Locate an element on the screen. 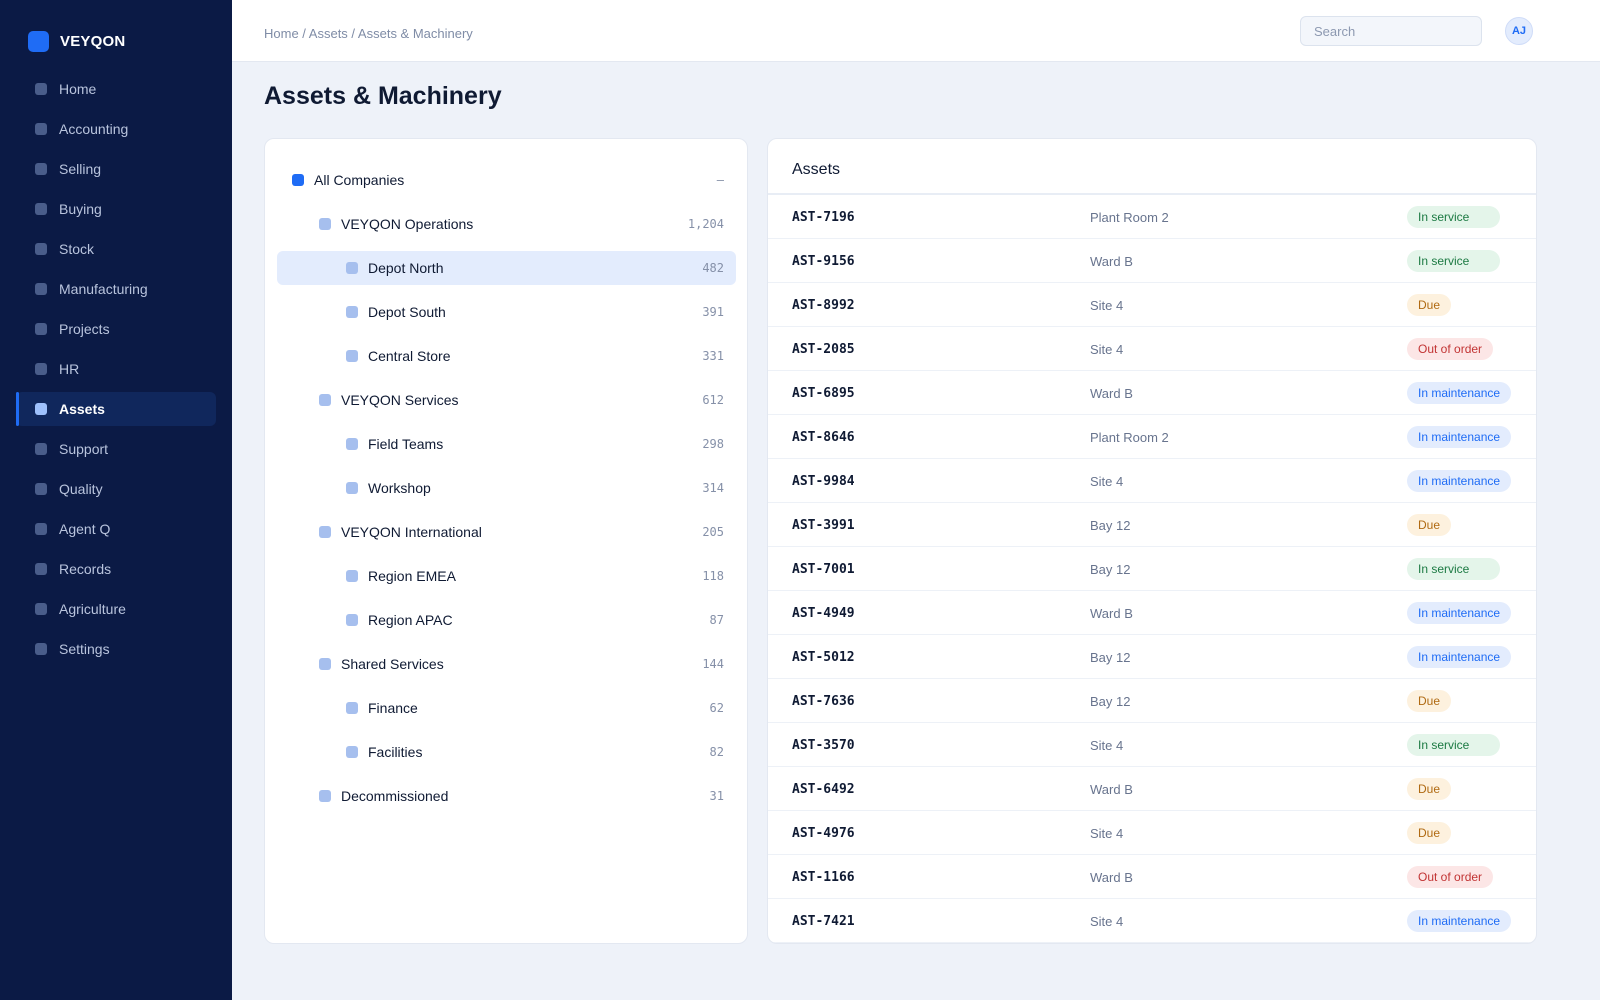  asset-id: AST-4949 is located at coordinates (823, 613).